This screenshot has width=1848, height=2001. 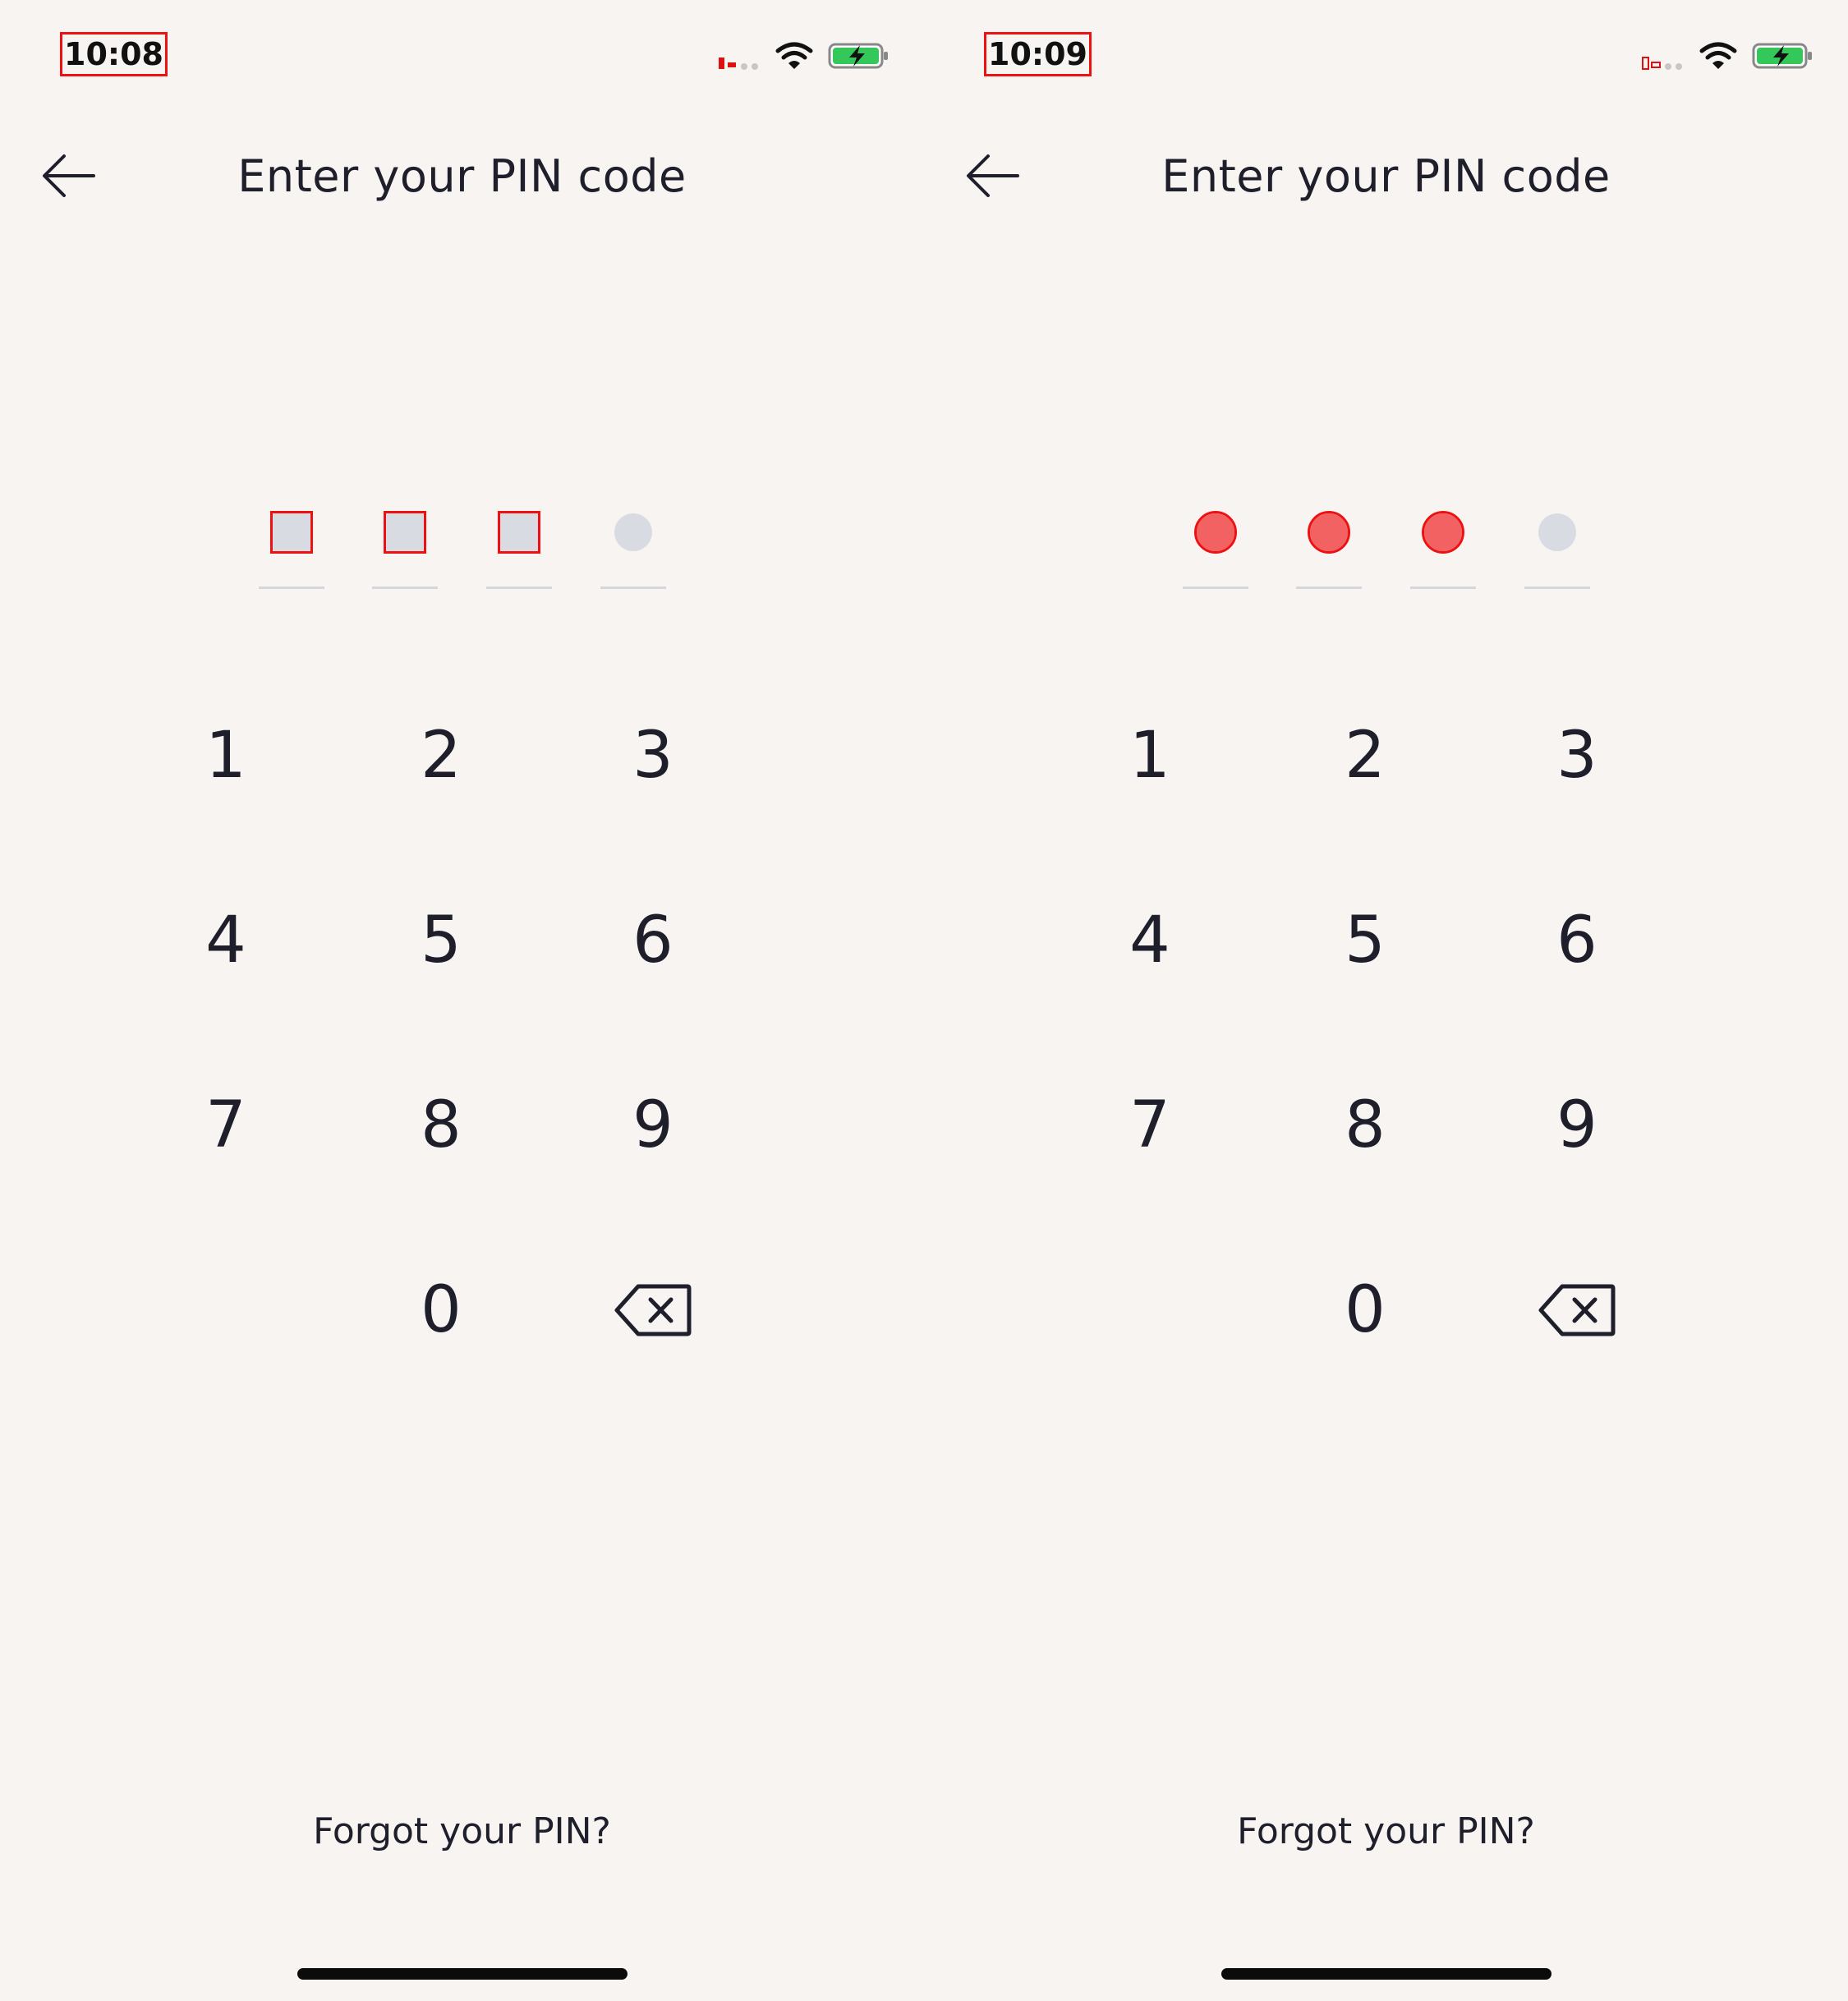 What do you see at coordinates (462, 55) in the screenshot?
I see `status-bar: 10:08` at bounding box center [462, 55].